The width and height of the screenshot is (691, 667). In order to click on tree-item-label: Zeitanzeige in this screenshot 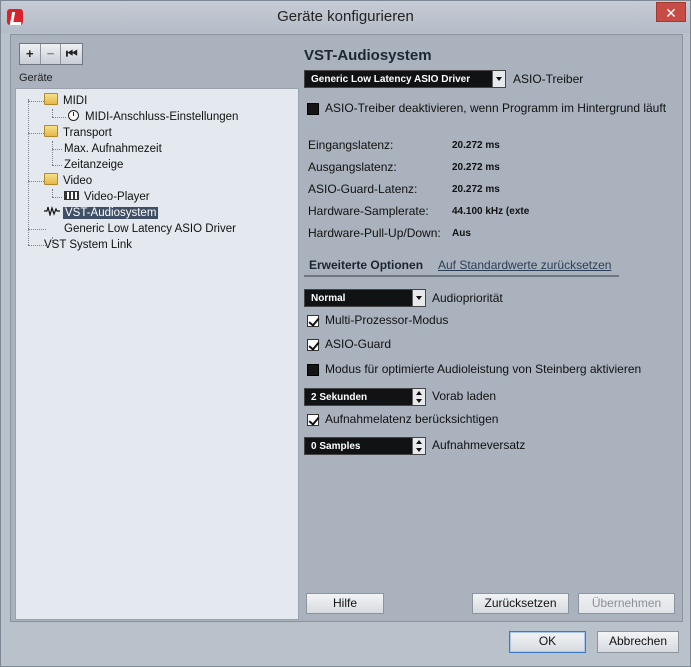, I will do `click(94, 165)`.